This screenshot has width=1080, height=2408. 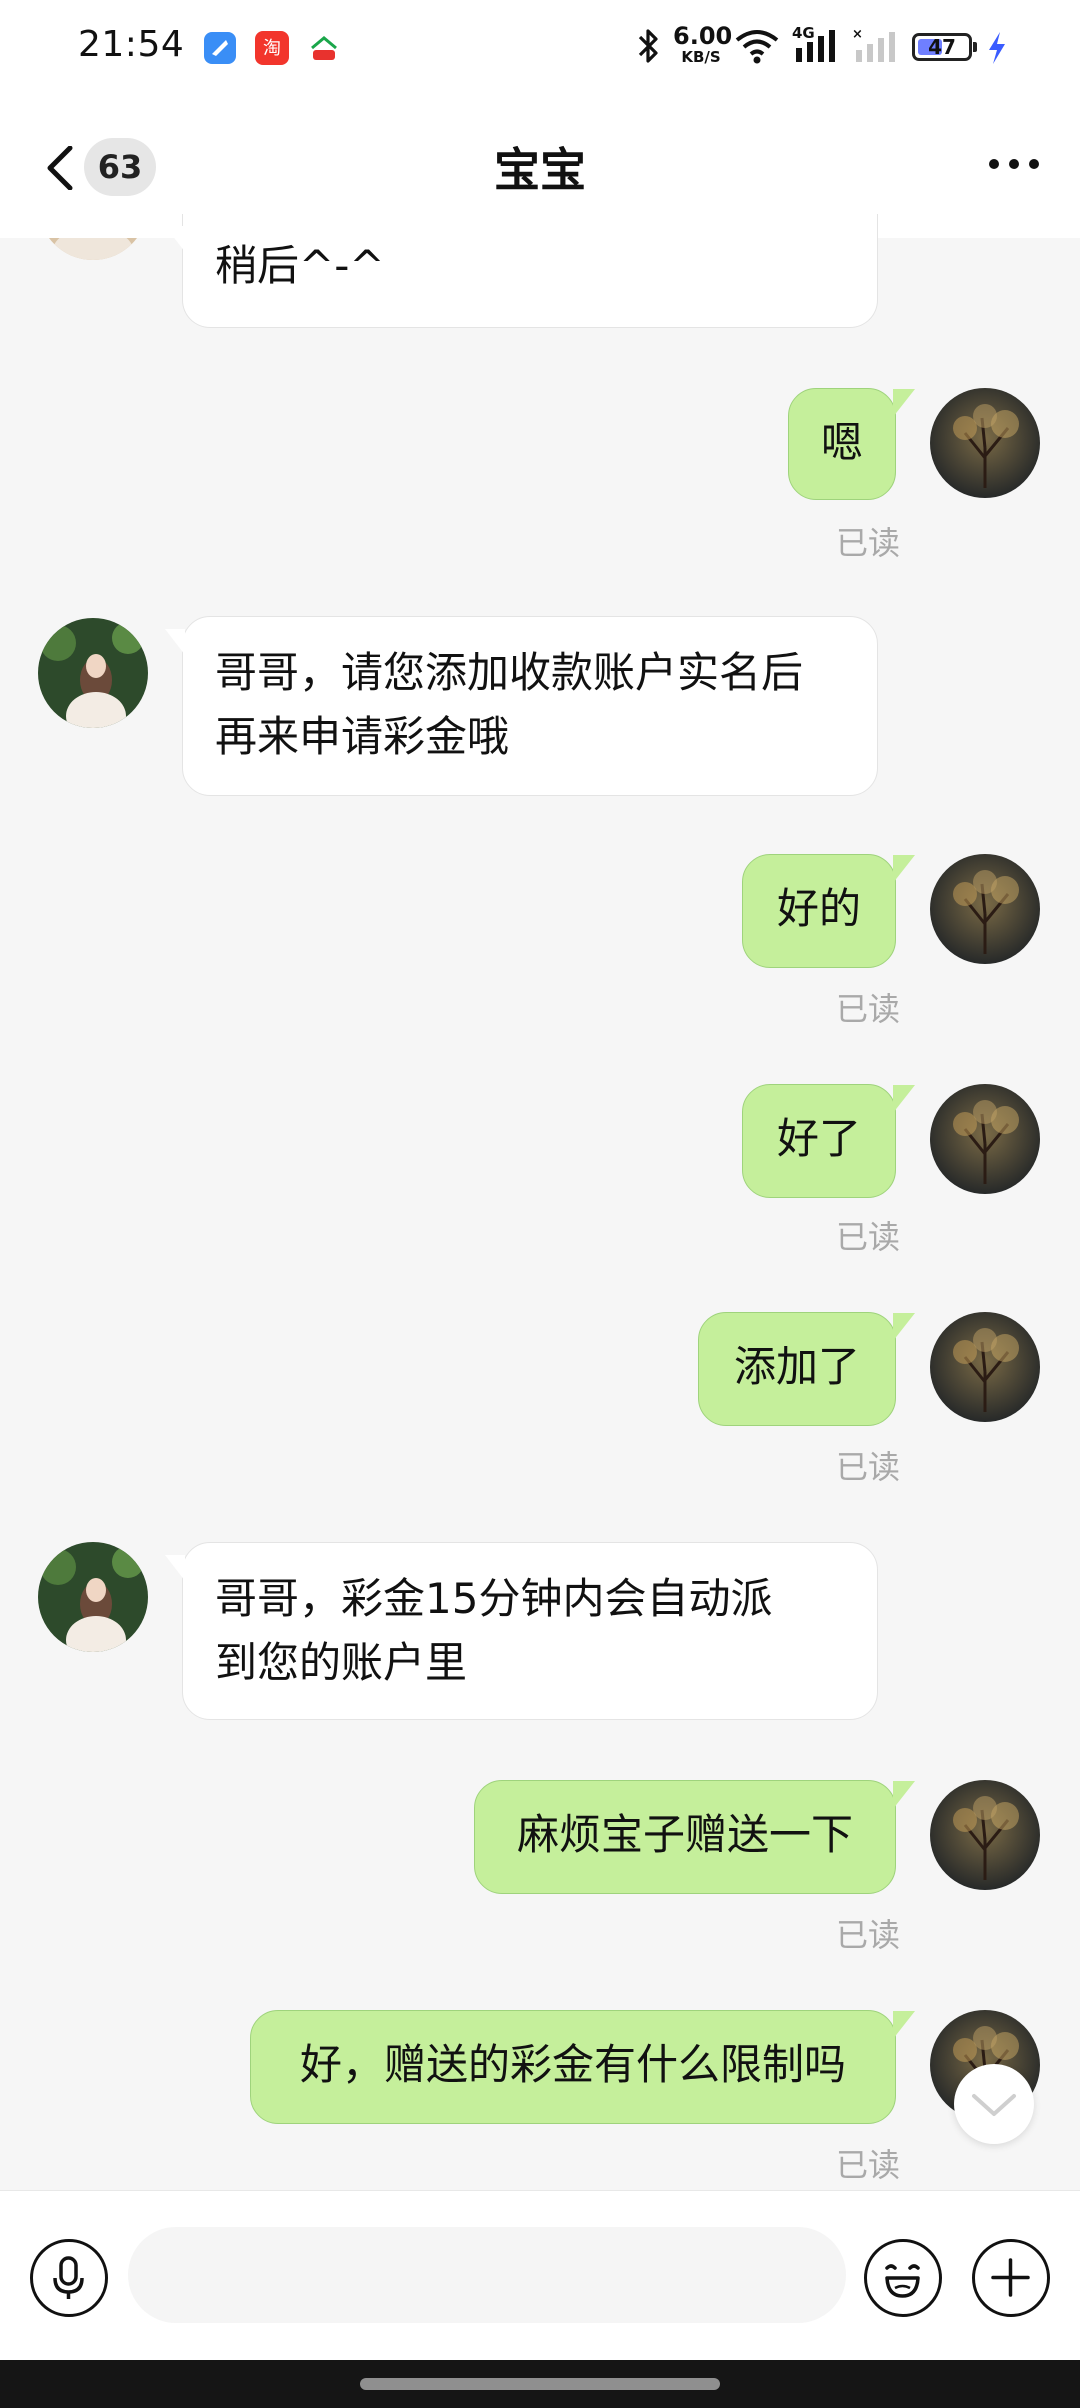 I want to click on message-text: 好，赠送的彩金有什么限制吗, so click(x=572, y=2064).